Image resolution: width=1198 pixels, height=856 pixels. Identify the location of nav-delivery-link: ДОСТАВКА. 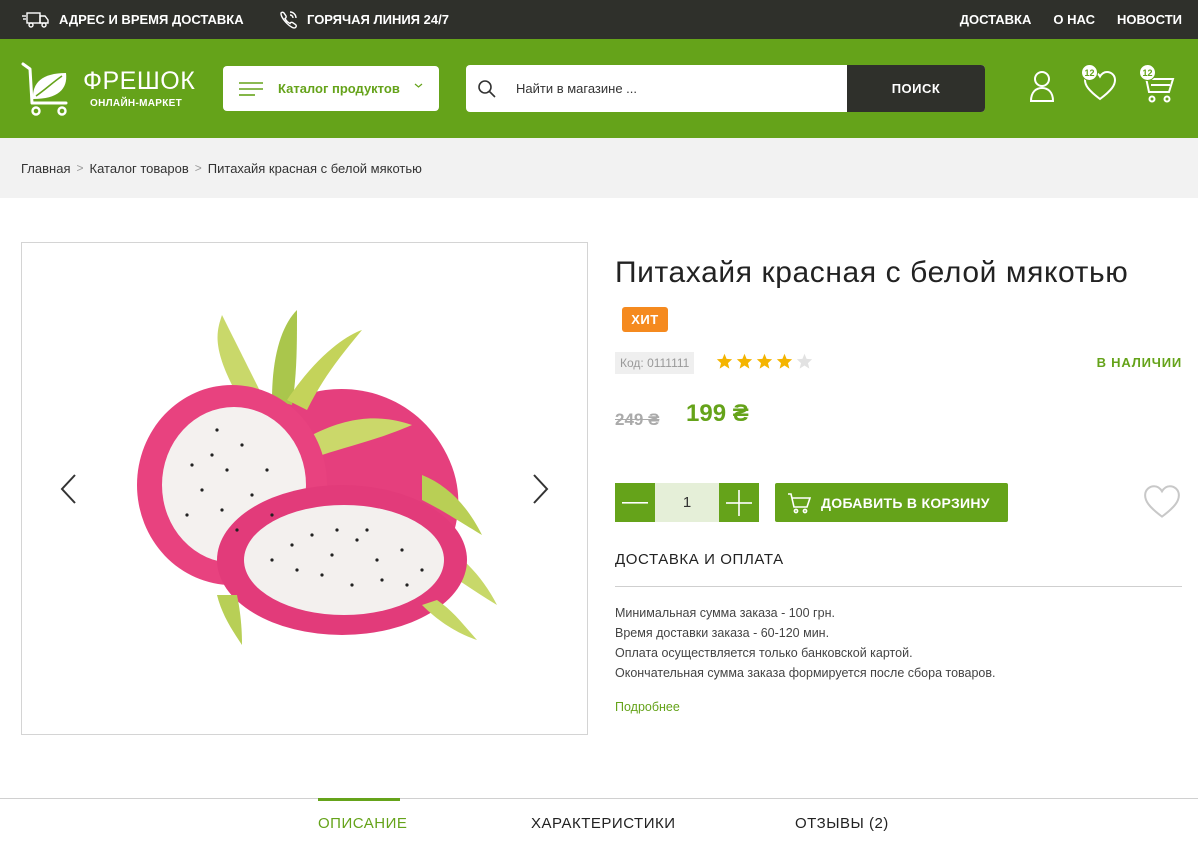
(996, 19).